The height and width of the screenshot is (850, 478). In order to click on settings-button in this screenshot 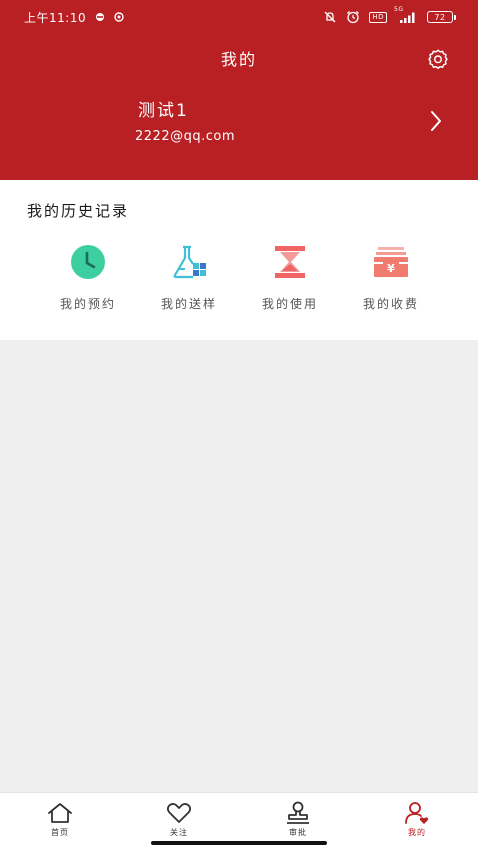, I will do `click(438, 59)`.